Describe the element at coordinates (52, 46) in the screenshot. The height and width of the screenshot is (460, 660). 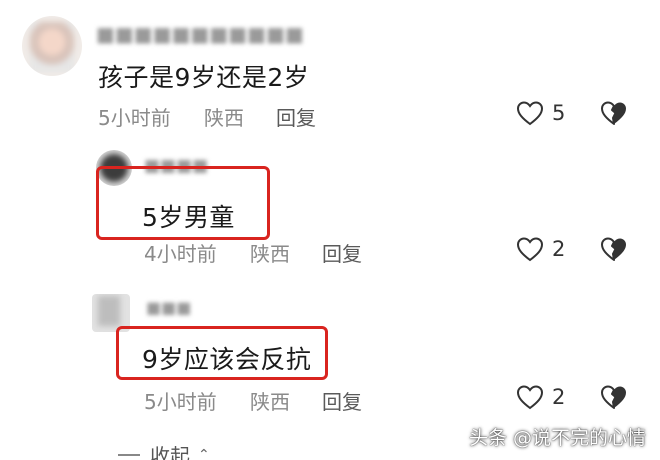
I see `avatar` at that location.